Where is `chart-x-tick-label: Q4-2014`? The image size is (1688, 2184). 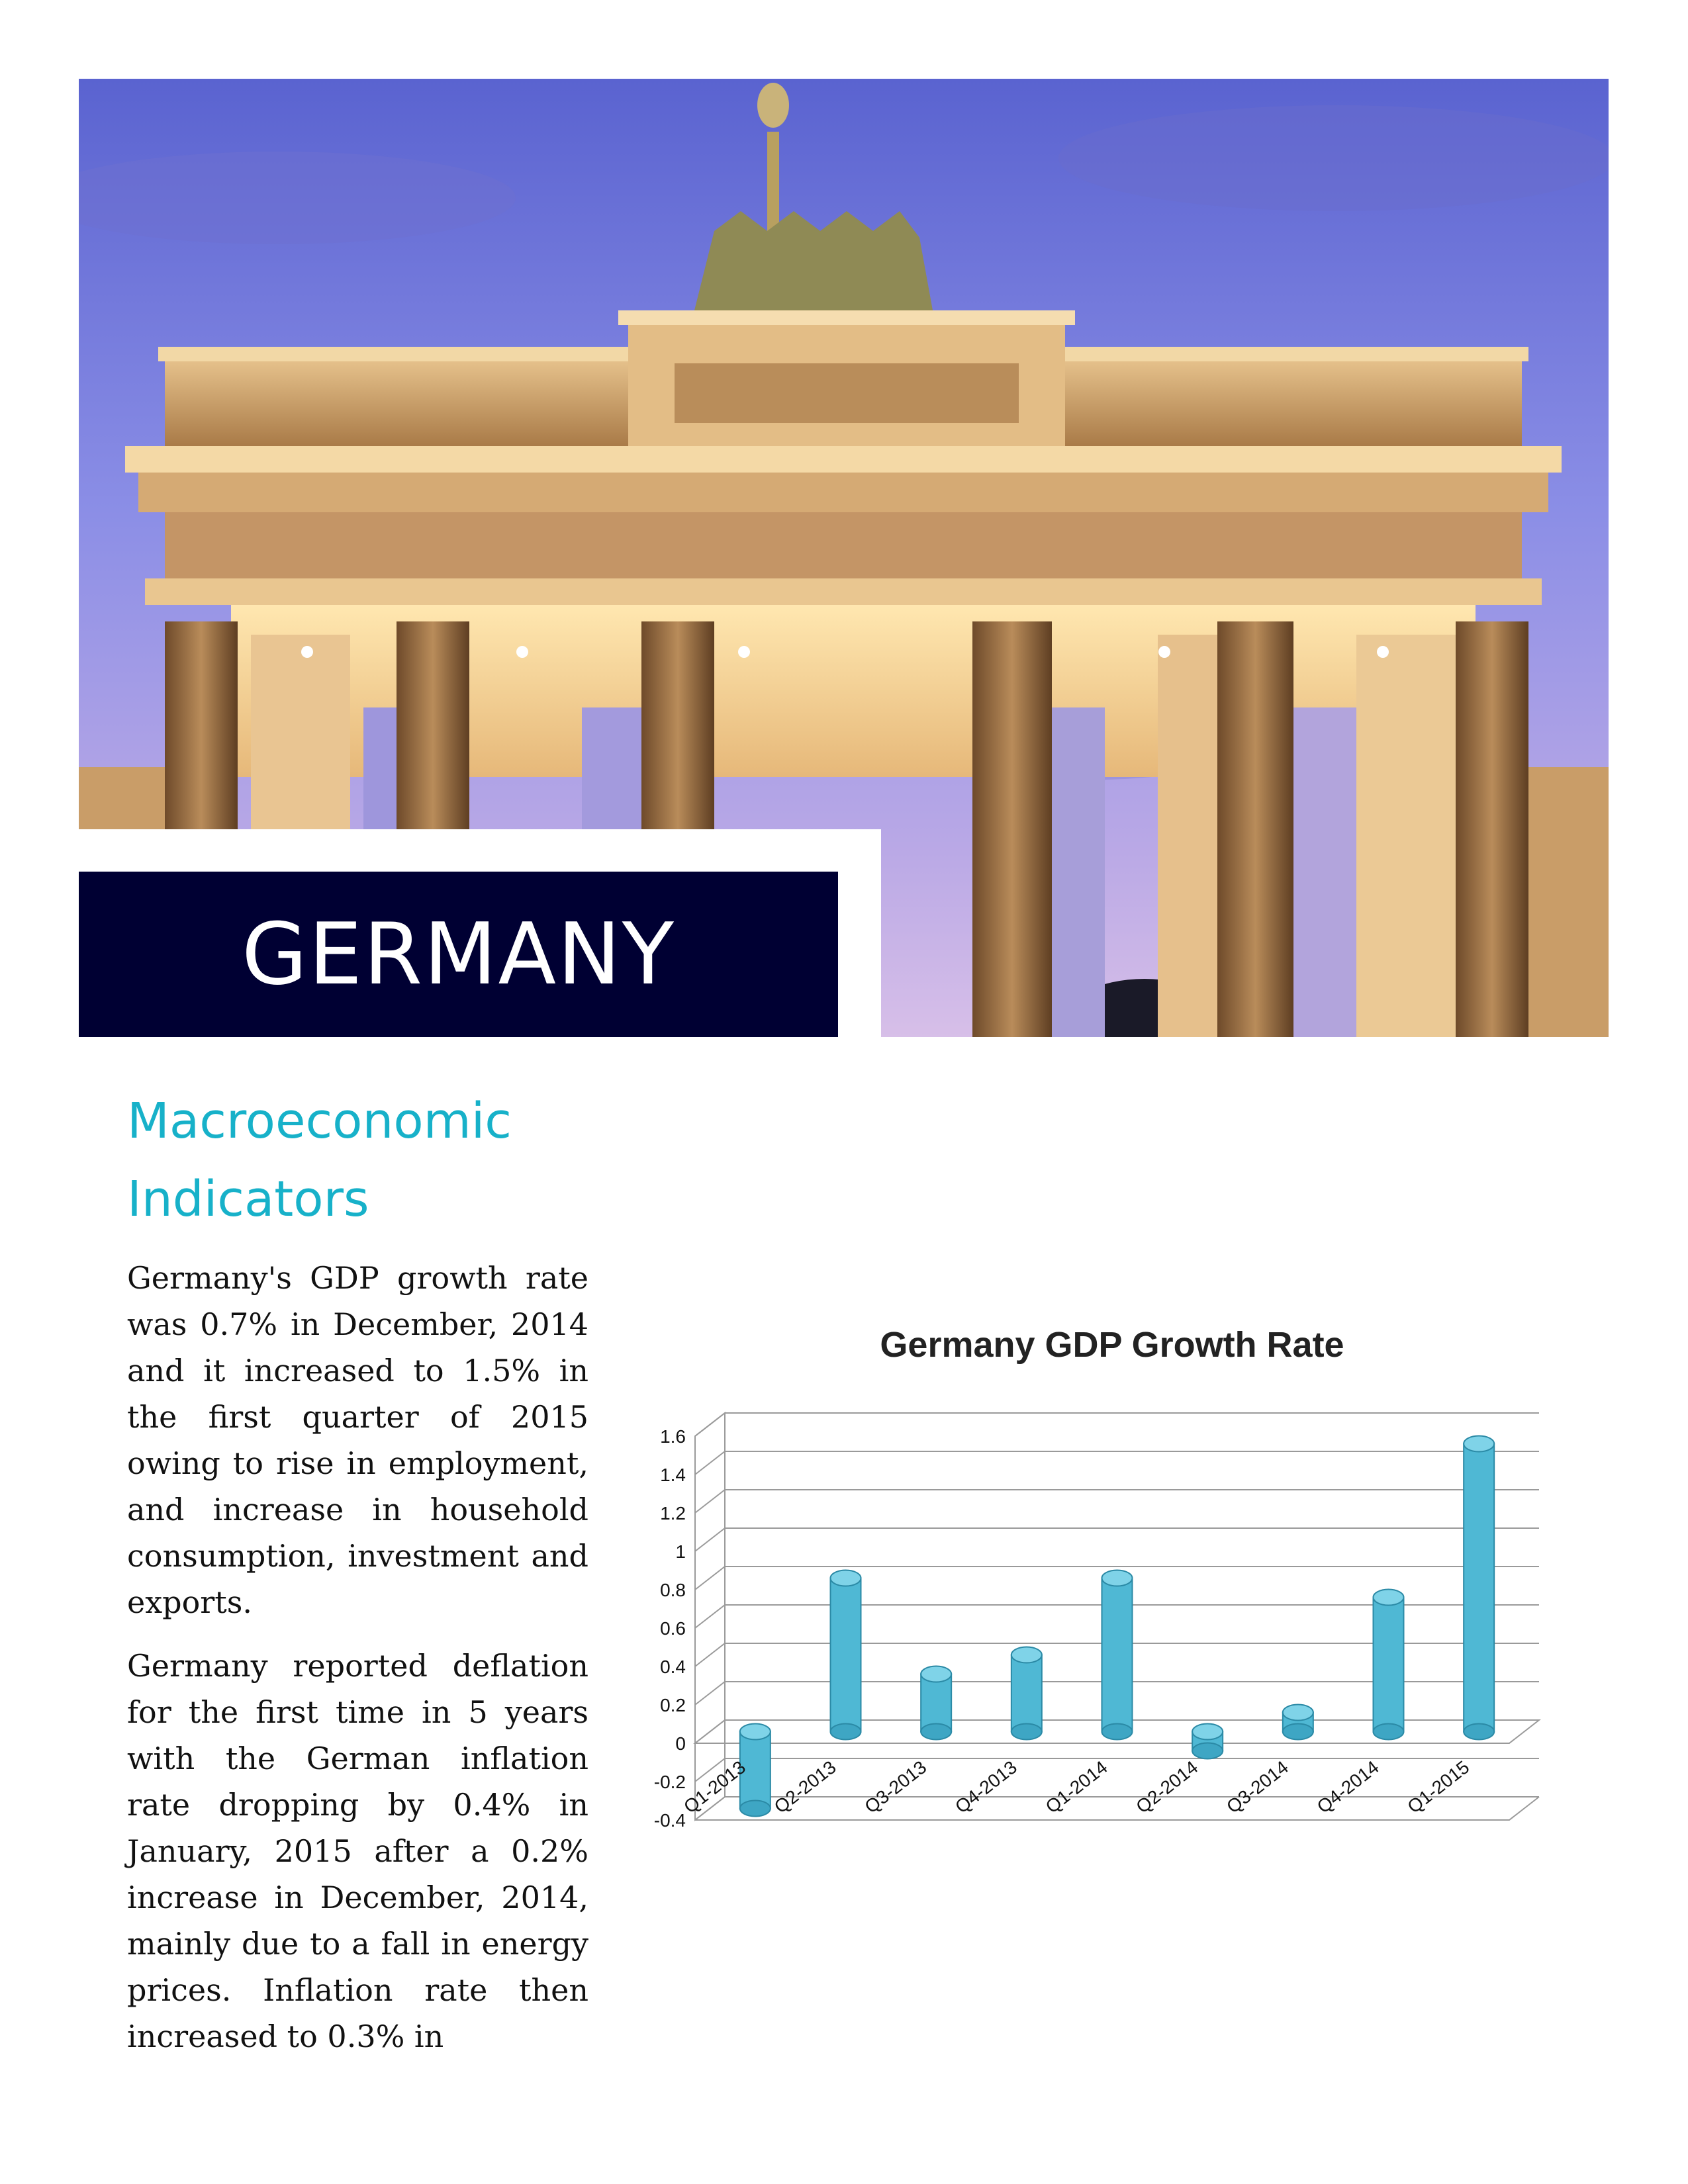
chart-x-tick-label: Q4-2014 is located at coordinates (1348, 1786).